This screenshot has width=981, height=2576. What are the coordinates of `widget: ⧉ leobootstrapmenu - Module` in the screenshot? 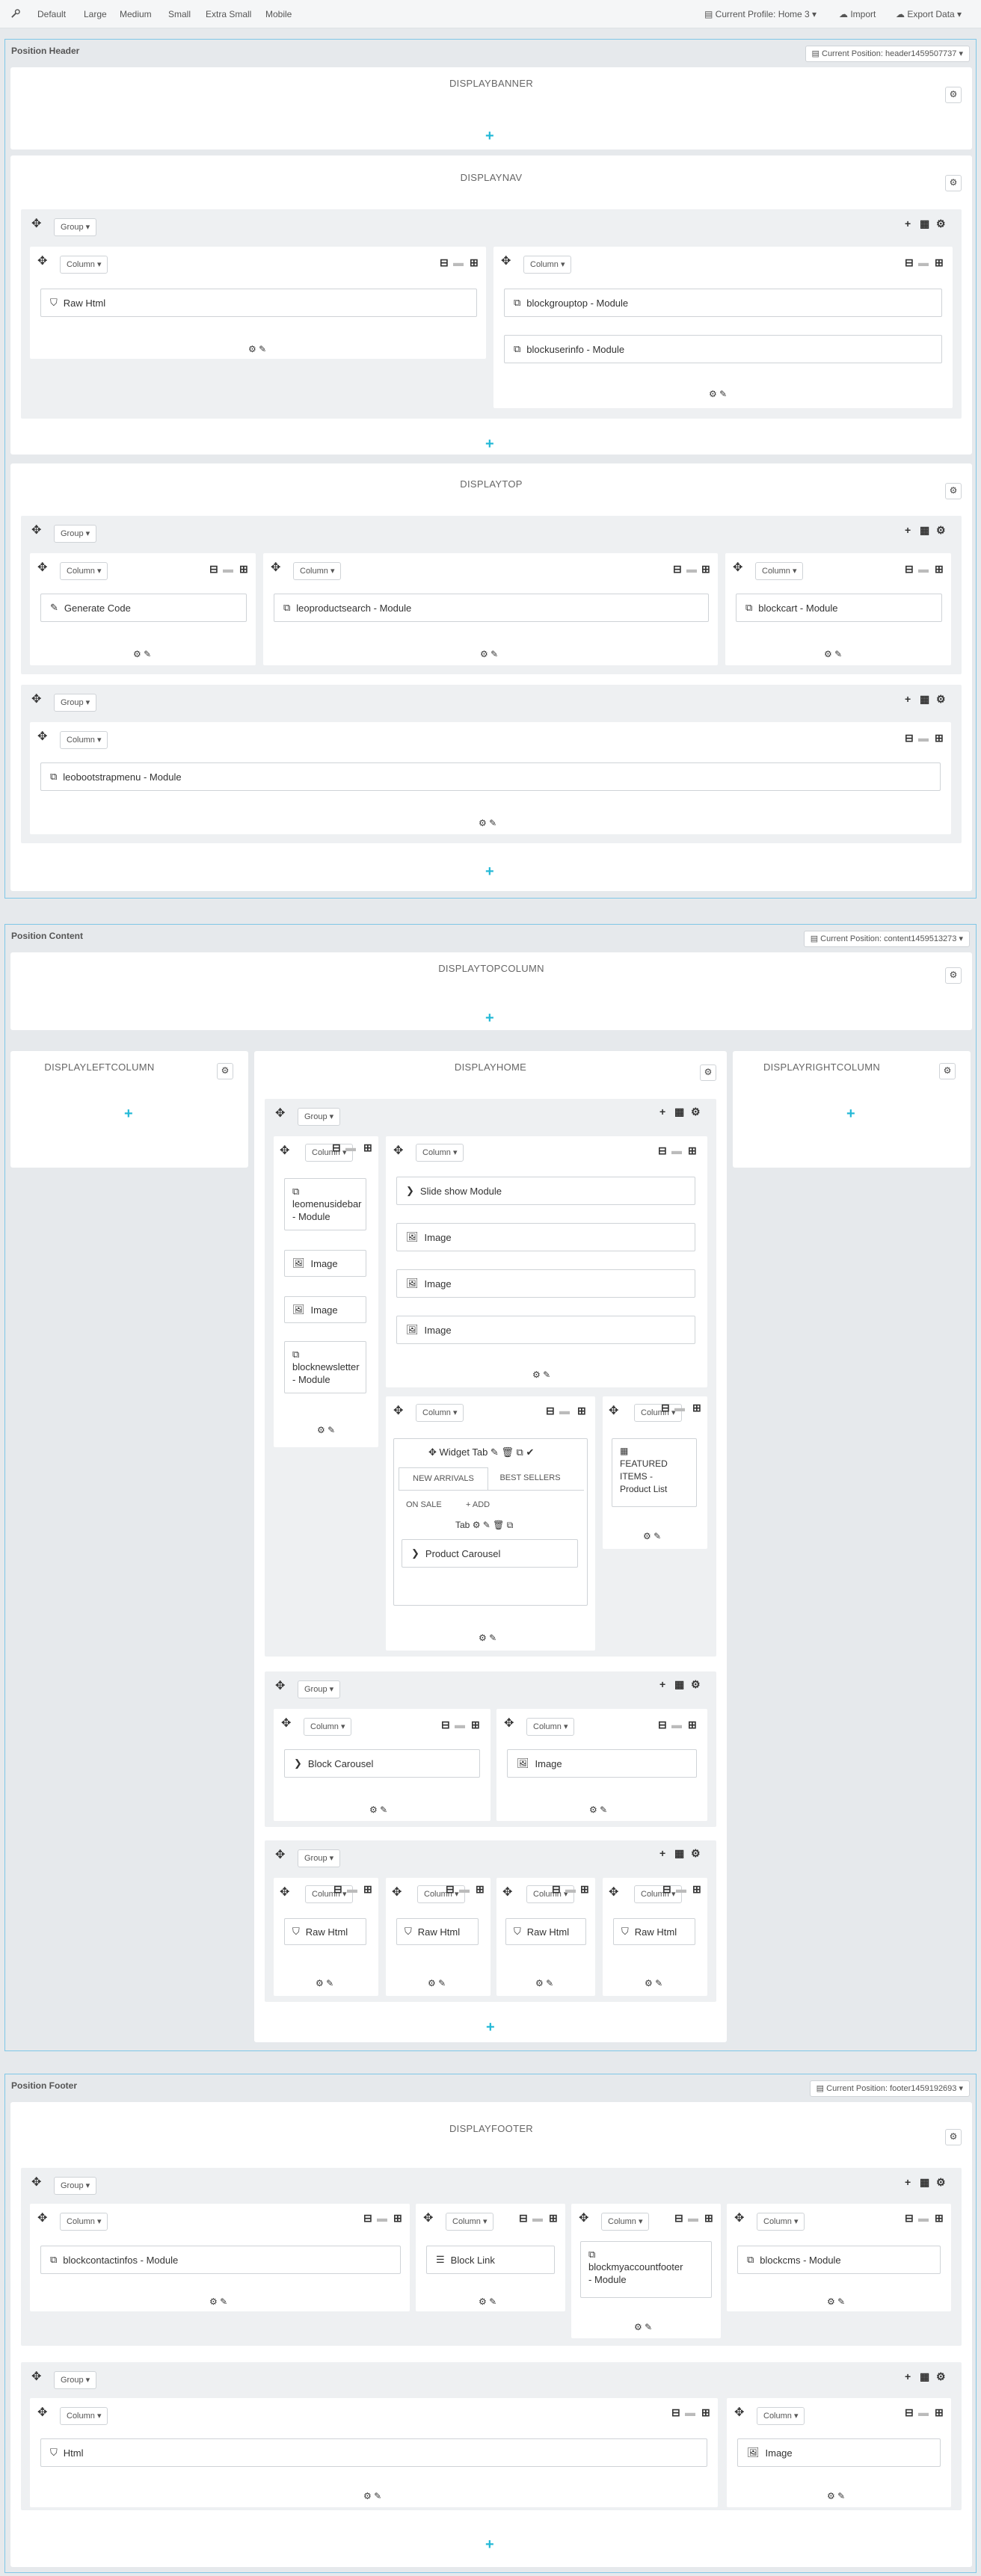 It's located at (490, 776).